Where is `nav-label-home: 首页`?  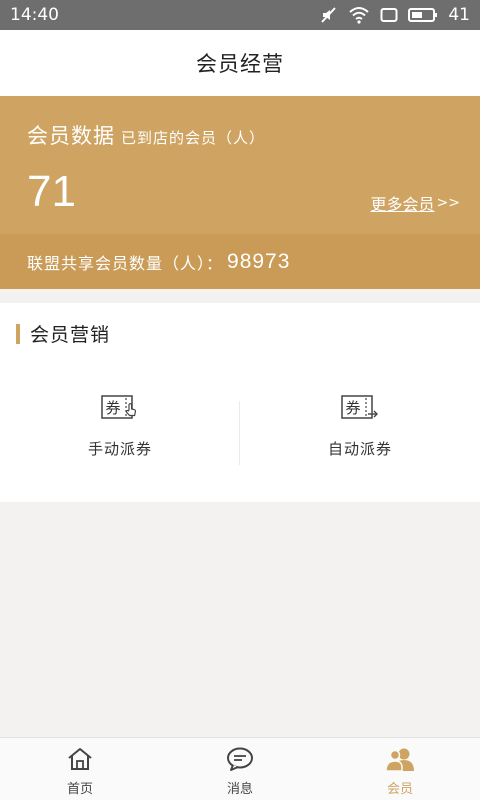 nav-label-home: 首页 is located at coordinates (79, 789).